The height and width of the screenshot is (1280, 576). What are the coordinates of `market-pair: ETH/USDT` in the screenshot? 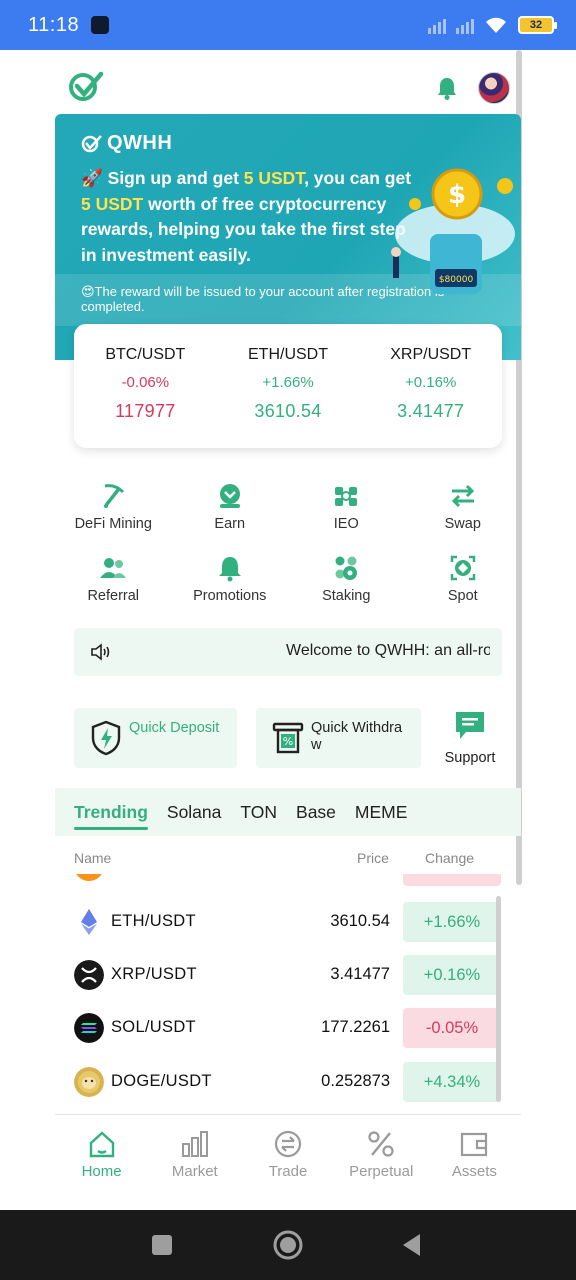 It's located at (153, 921).